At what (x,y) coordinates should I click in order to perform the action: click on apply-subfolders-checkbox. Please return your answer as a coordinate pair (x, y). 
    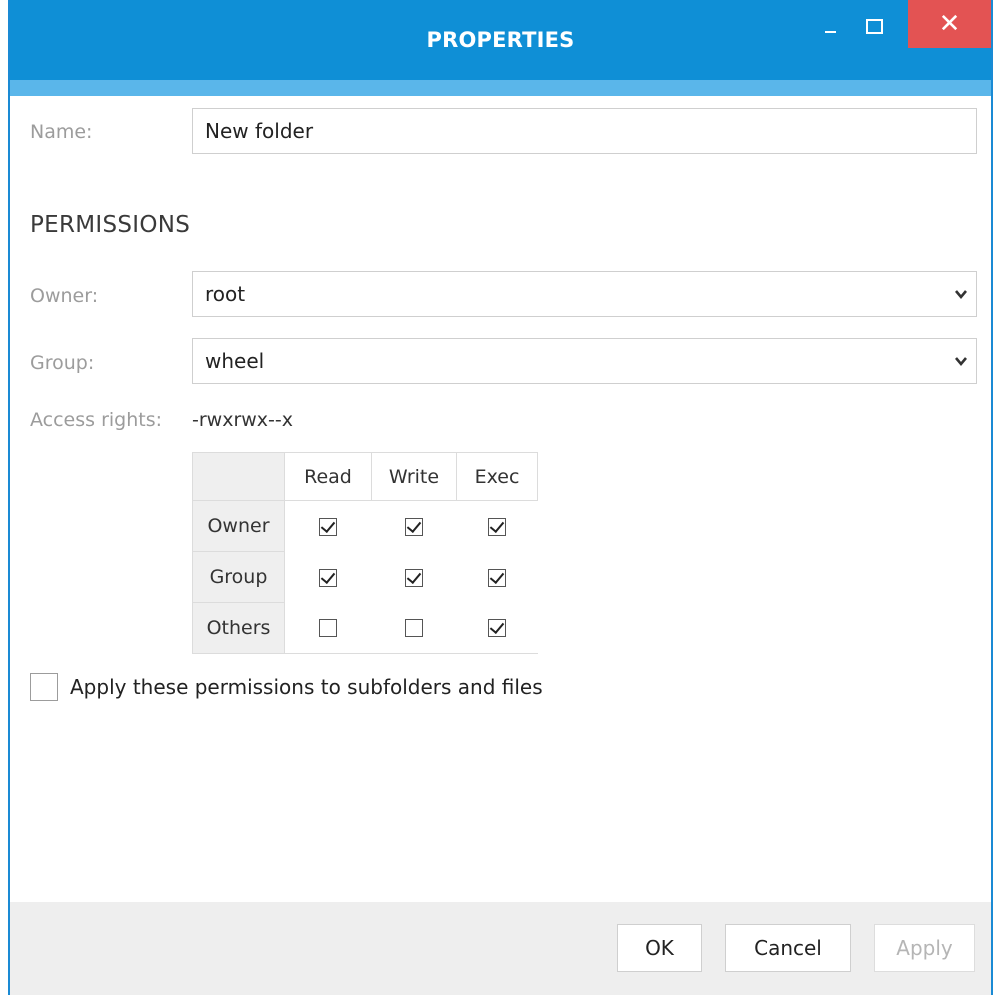
    Looking at the image, I should click on (44, 687).